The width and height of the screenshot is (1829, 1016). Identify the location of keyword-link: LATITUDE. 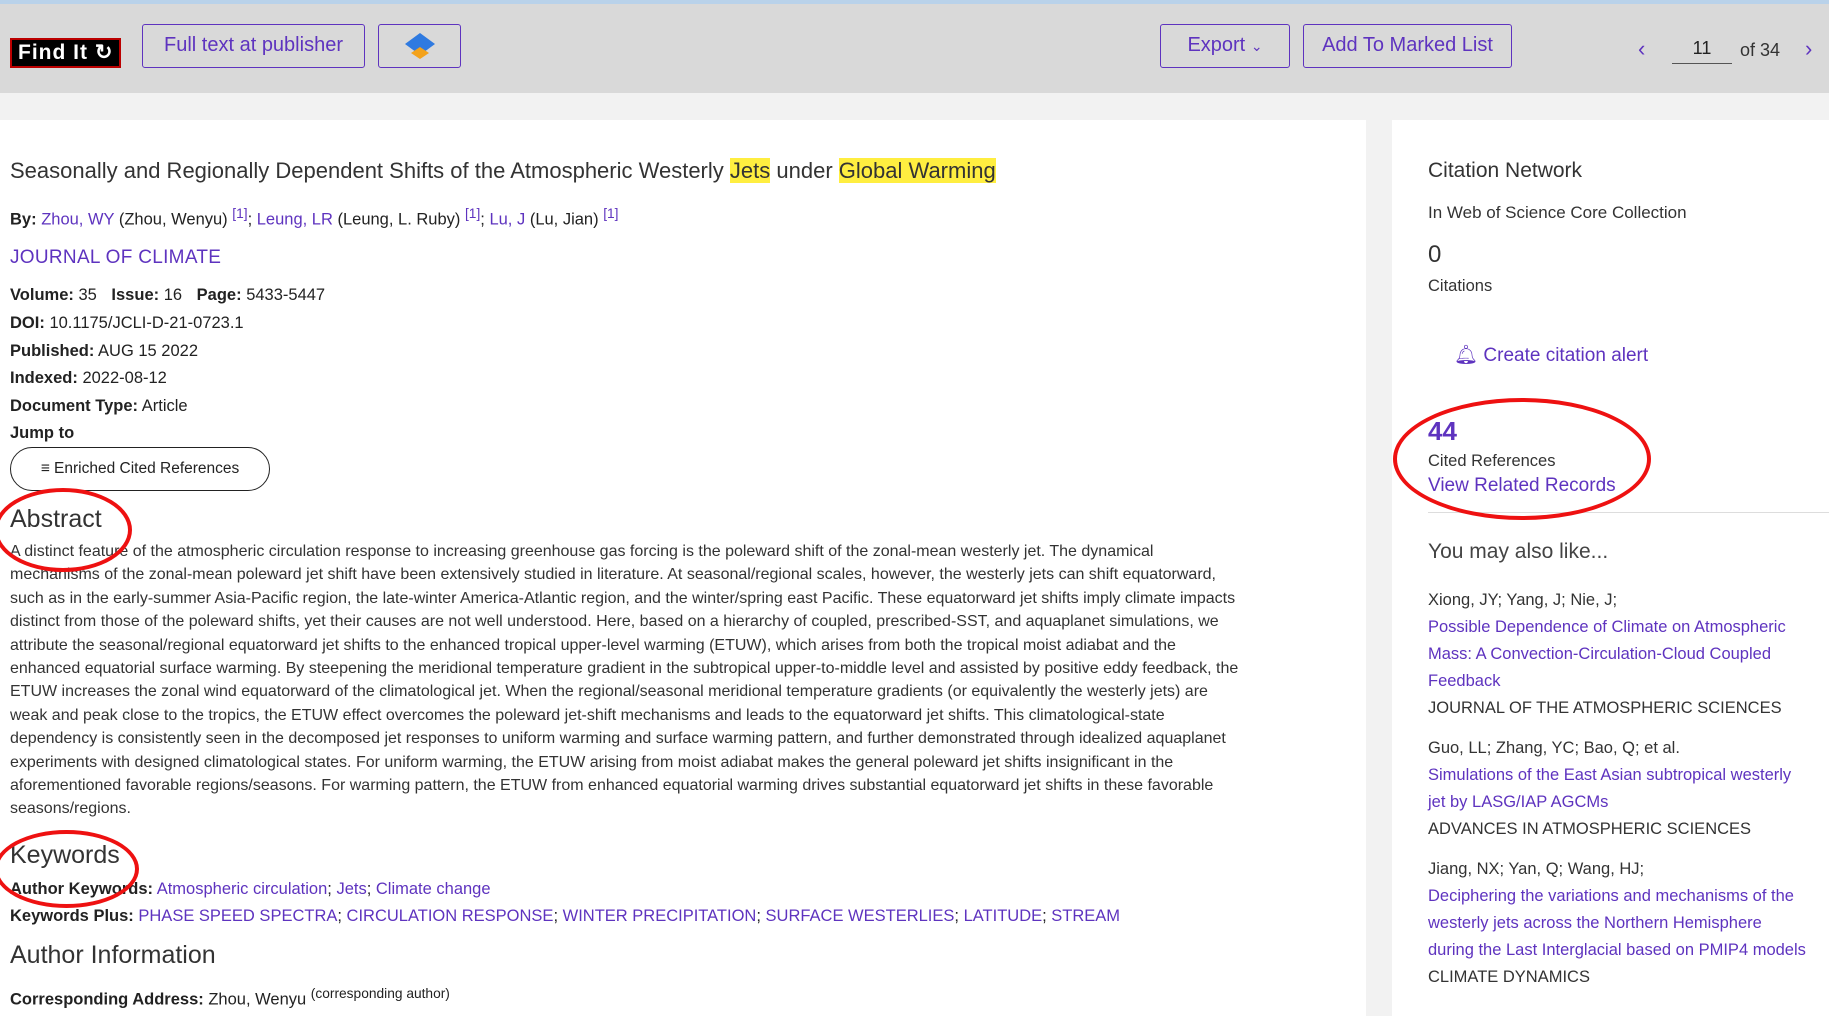
(1003, 916).